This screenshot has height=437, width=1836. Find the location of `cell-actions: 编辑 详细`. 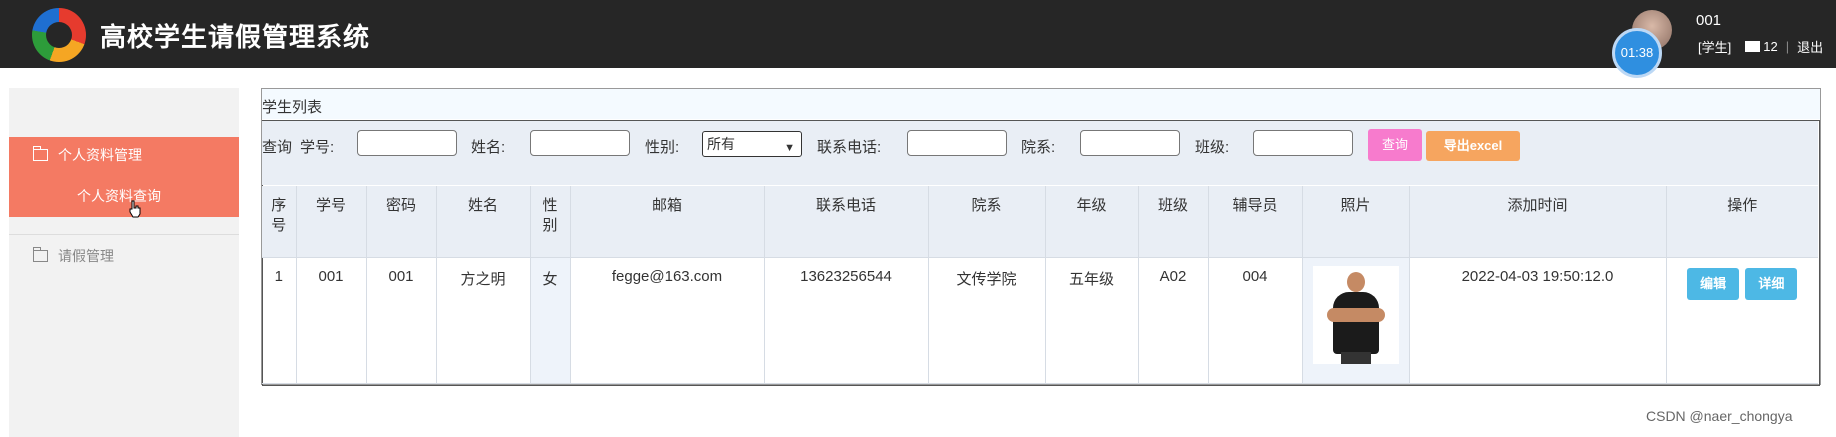

cell-actions: 编辑 详细 is located at coordinates (1742, 320).